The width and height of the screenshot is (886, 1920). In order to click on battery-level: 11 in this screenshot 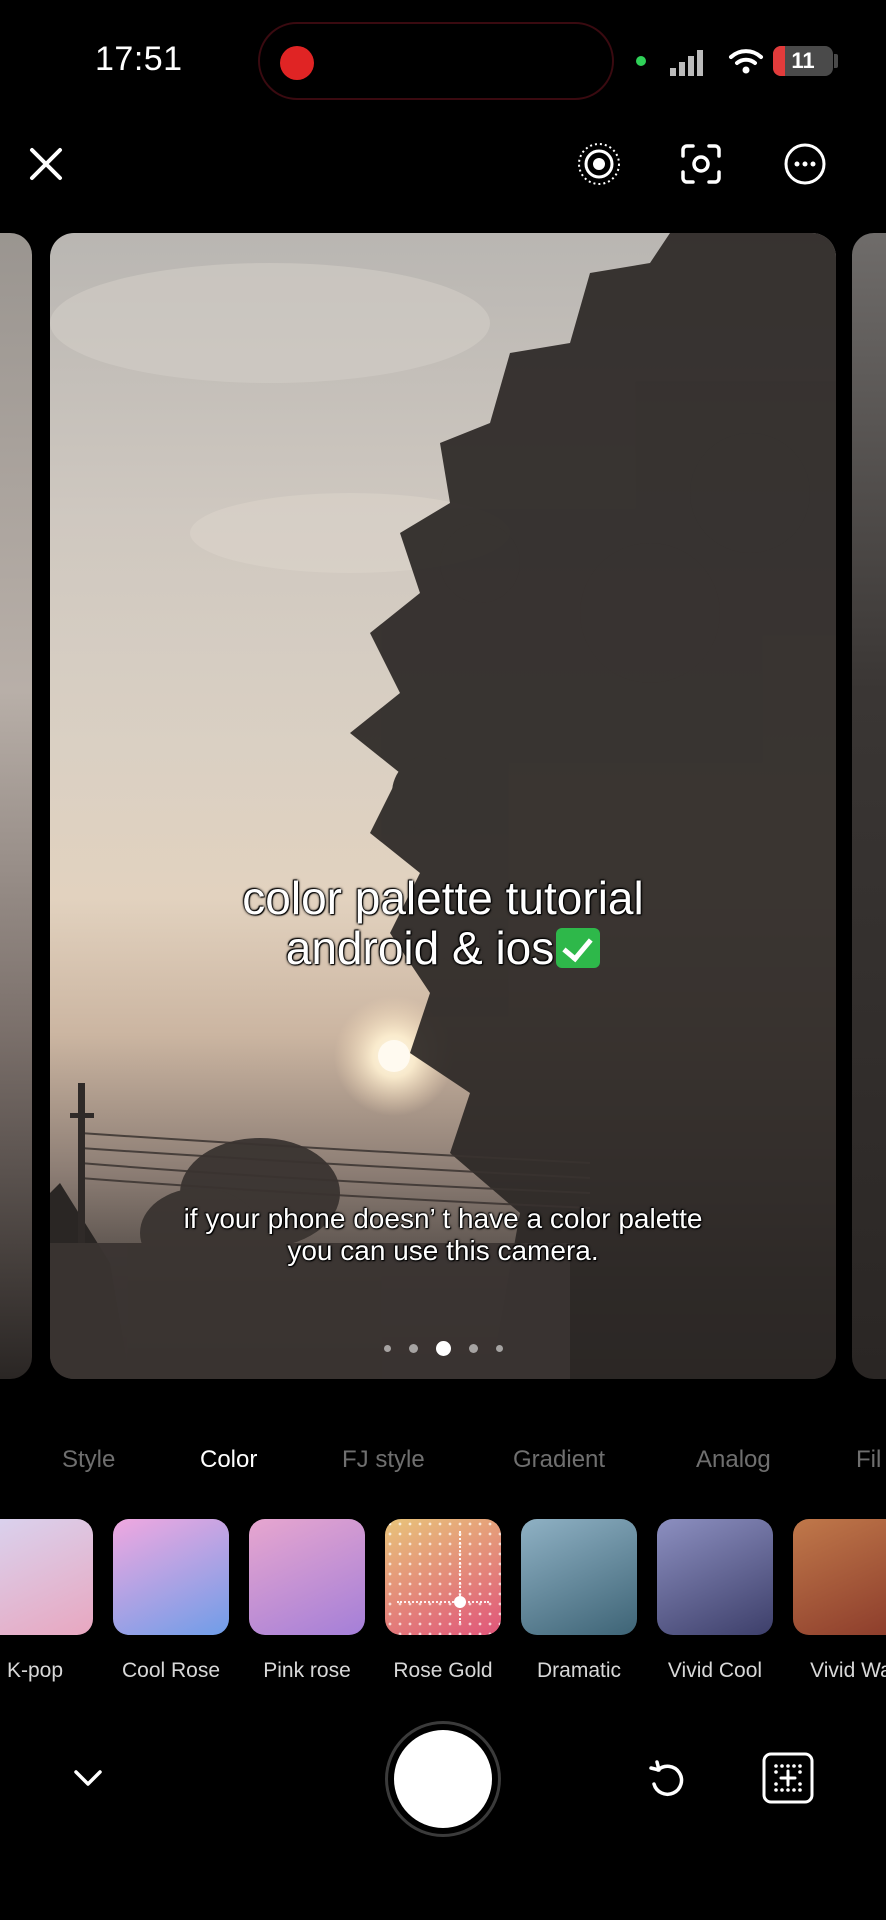, I will do `click(803, 60)`.